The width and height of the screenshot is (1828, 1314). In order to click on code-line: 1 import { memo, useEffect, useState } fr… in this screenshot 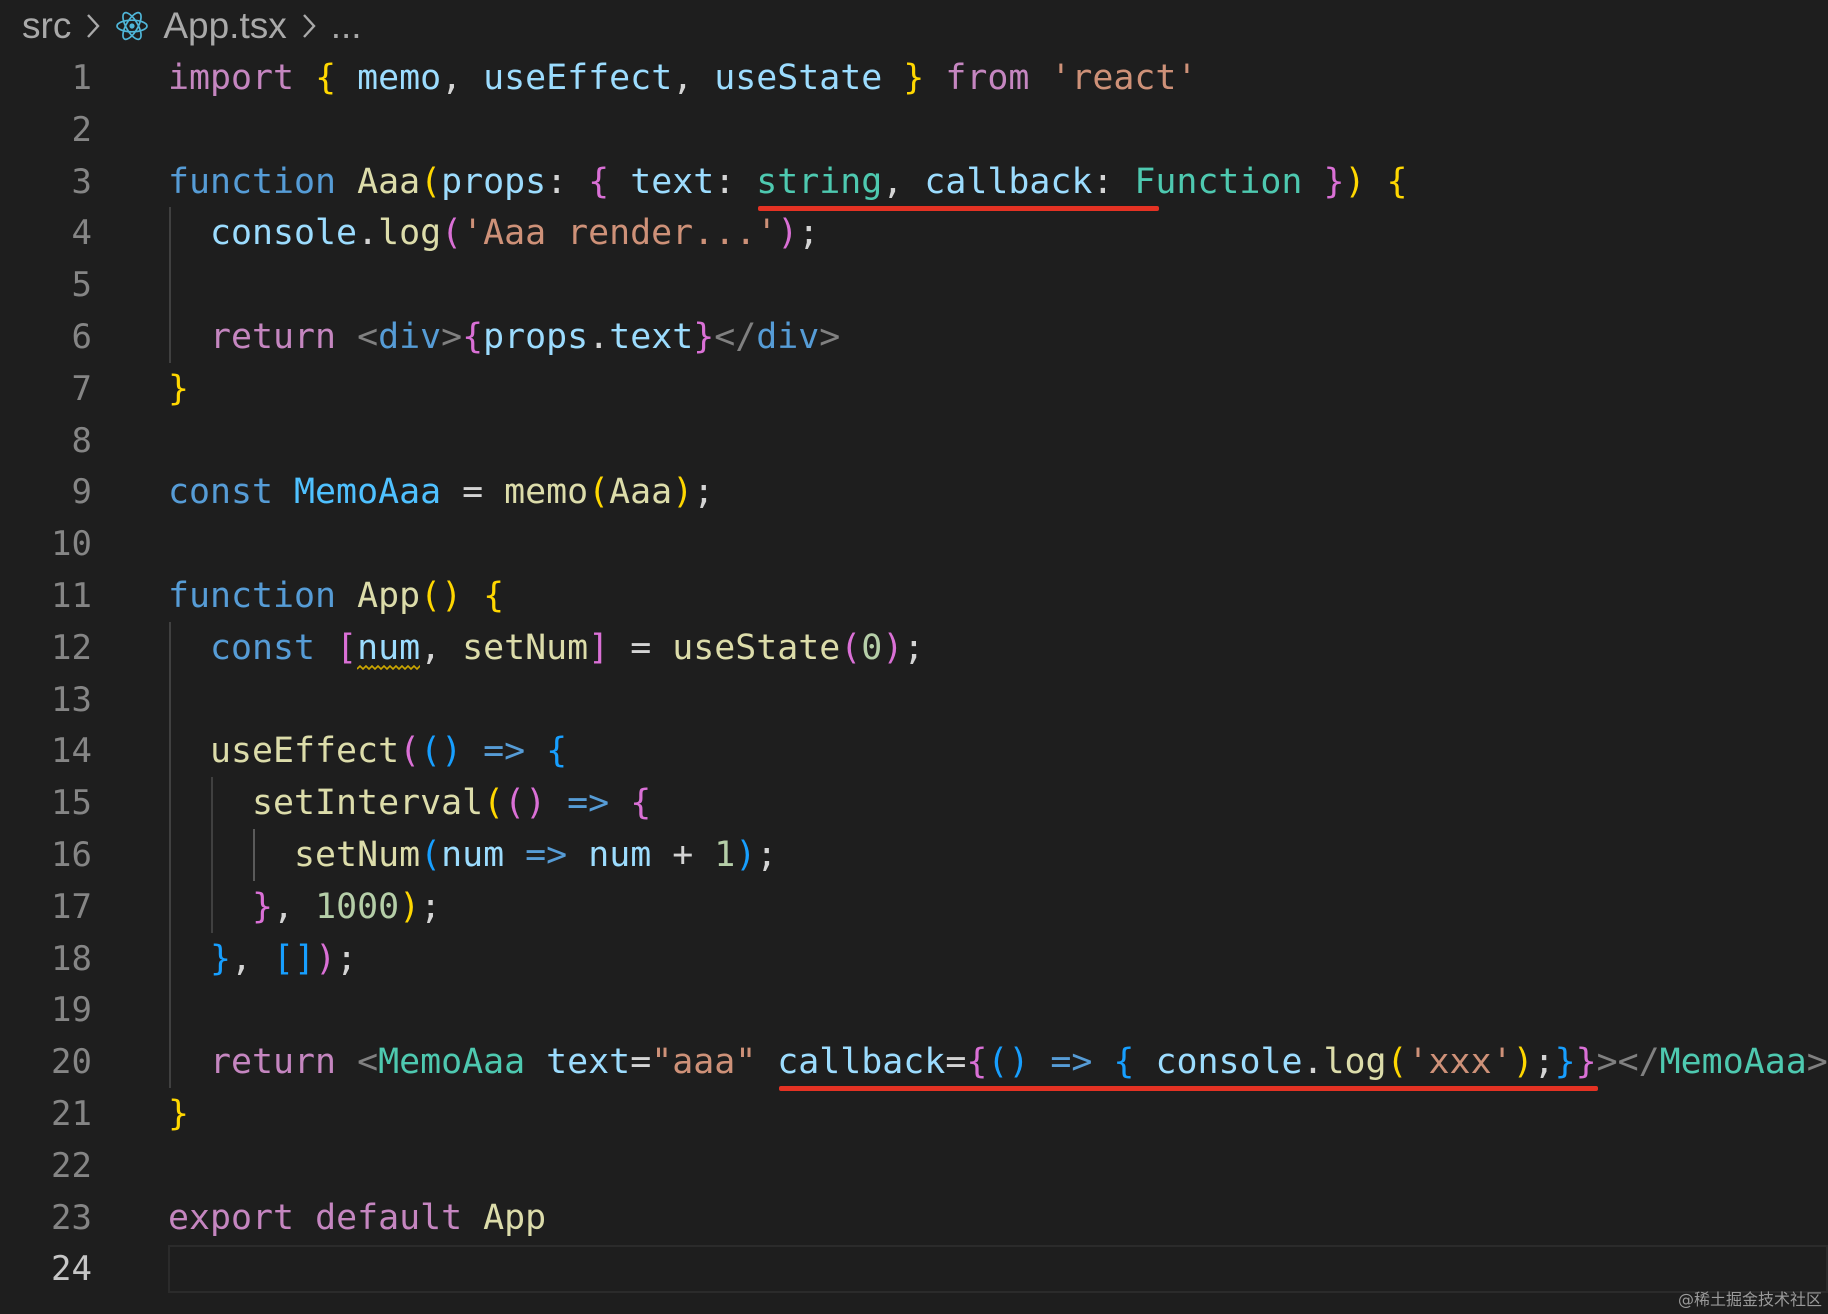, I will do `click(914, 78)`.